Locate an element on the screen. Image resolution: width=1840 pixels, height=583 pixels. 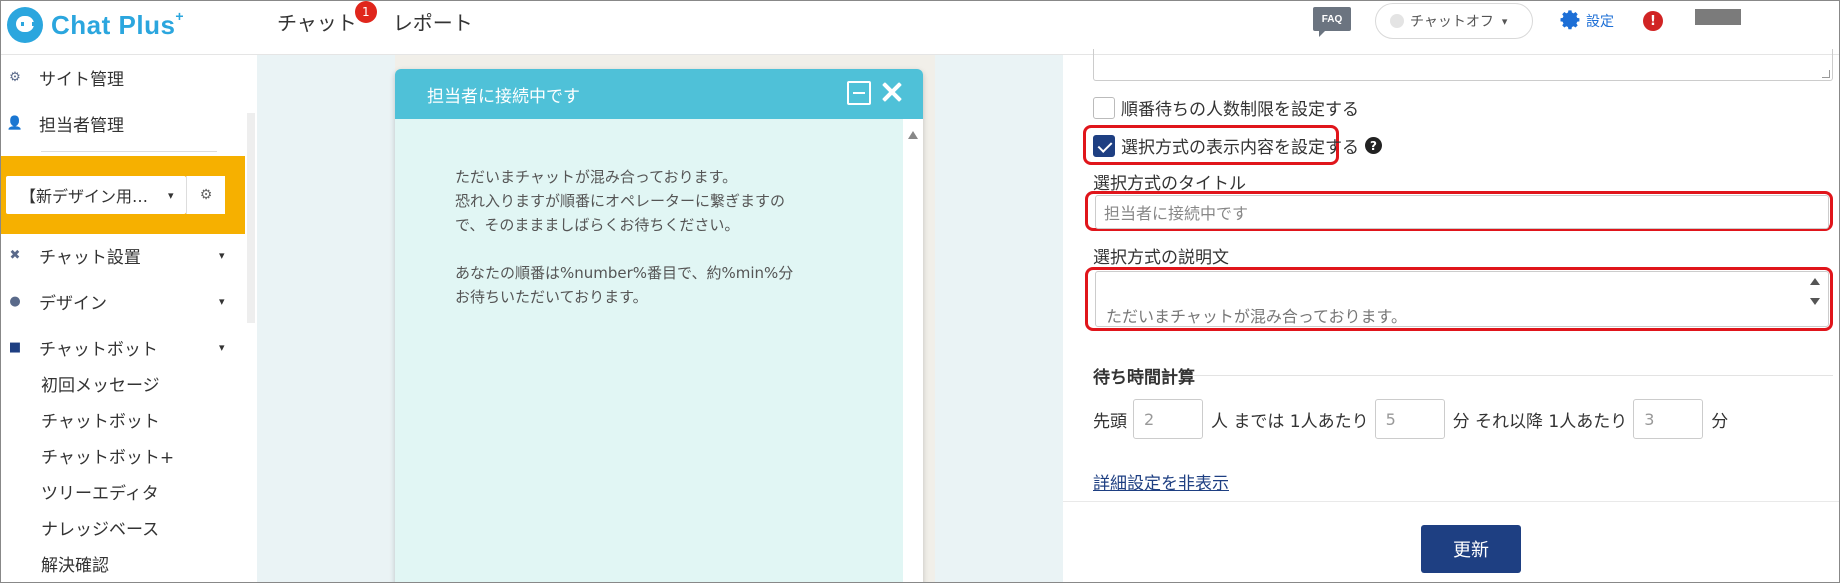
chat-message-text: あなたの順番は%number%番目で、約%min%分 お待ちいただいております。 is located at coordinates (624, 285).